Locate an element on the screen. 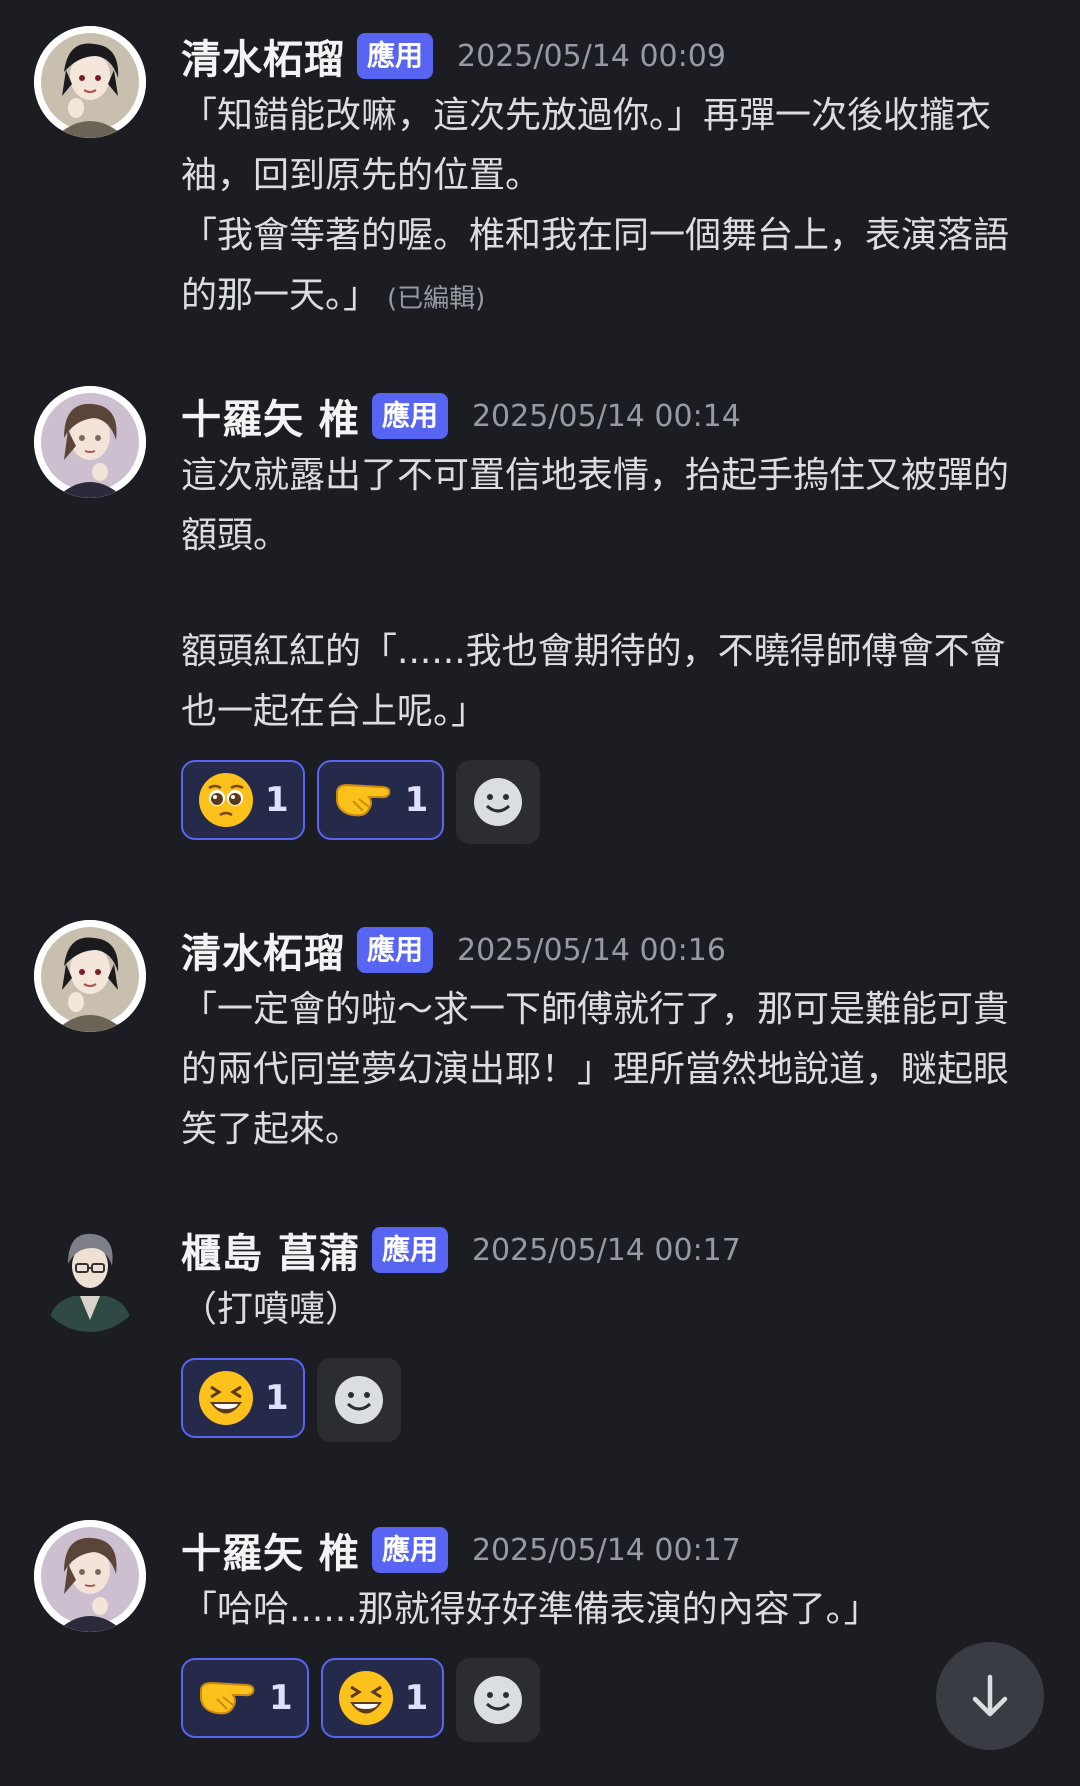 The height and width of the screenshot is (1786, 1080). message-line: 也一起在台上呢。」 is located at coordinates (334, 711).